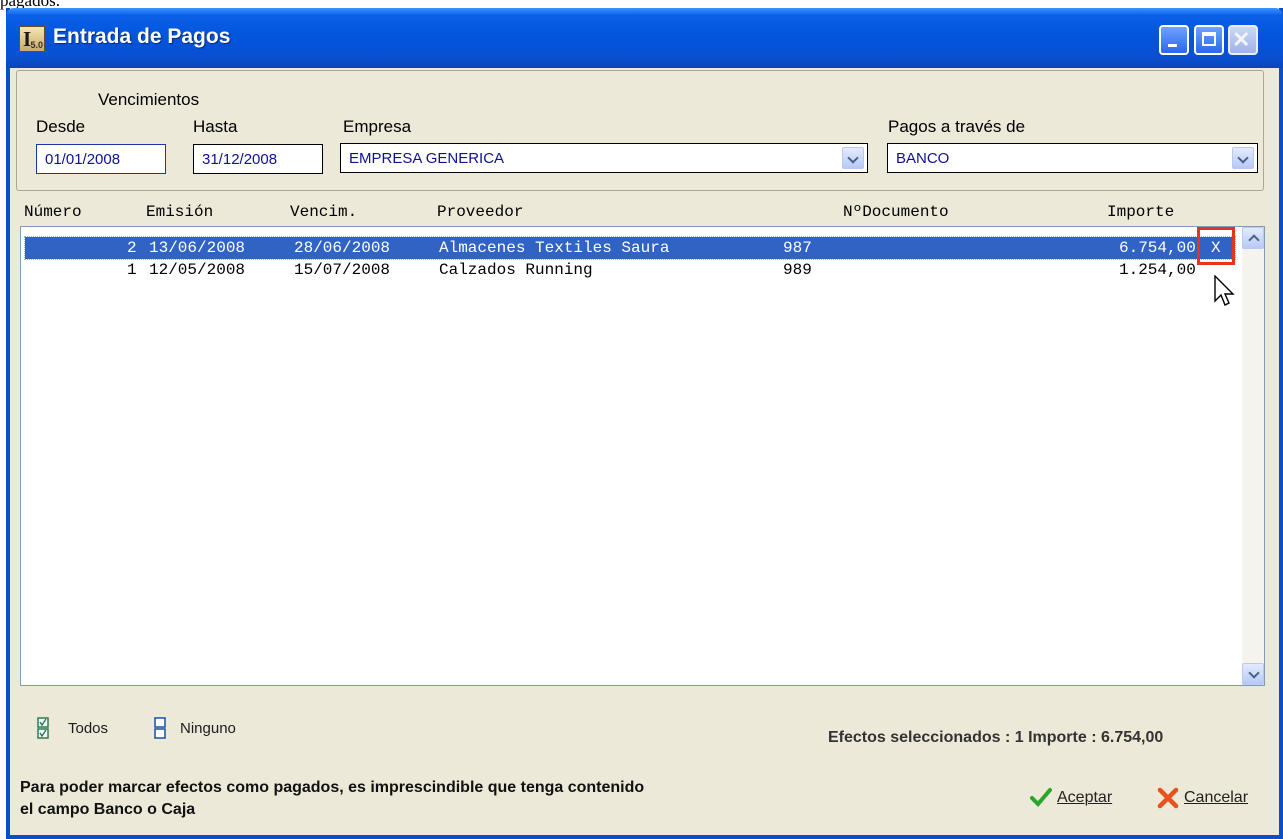 The height and width of the screenshot is (839, 1283). What do you see at coordinates (1085, 797) in the screenshot?
I see `accept-label: Aceptar` at bounding box center [1085, 797].